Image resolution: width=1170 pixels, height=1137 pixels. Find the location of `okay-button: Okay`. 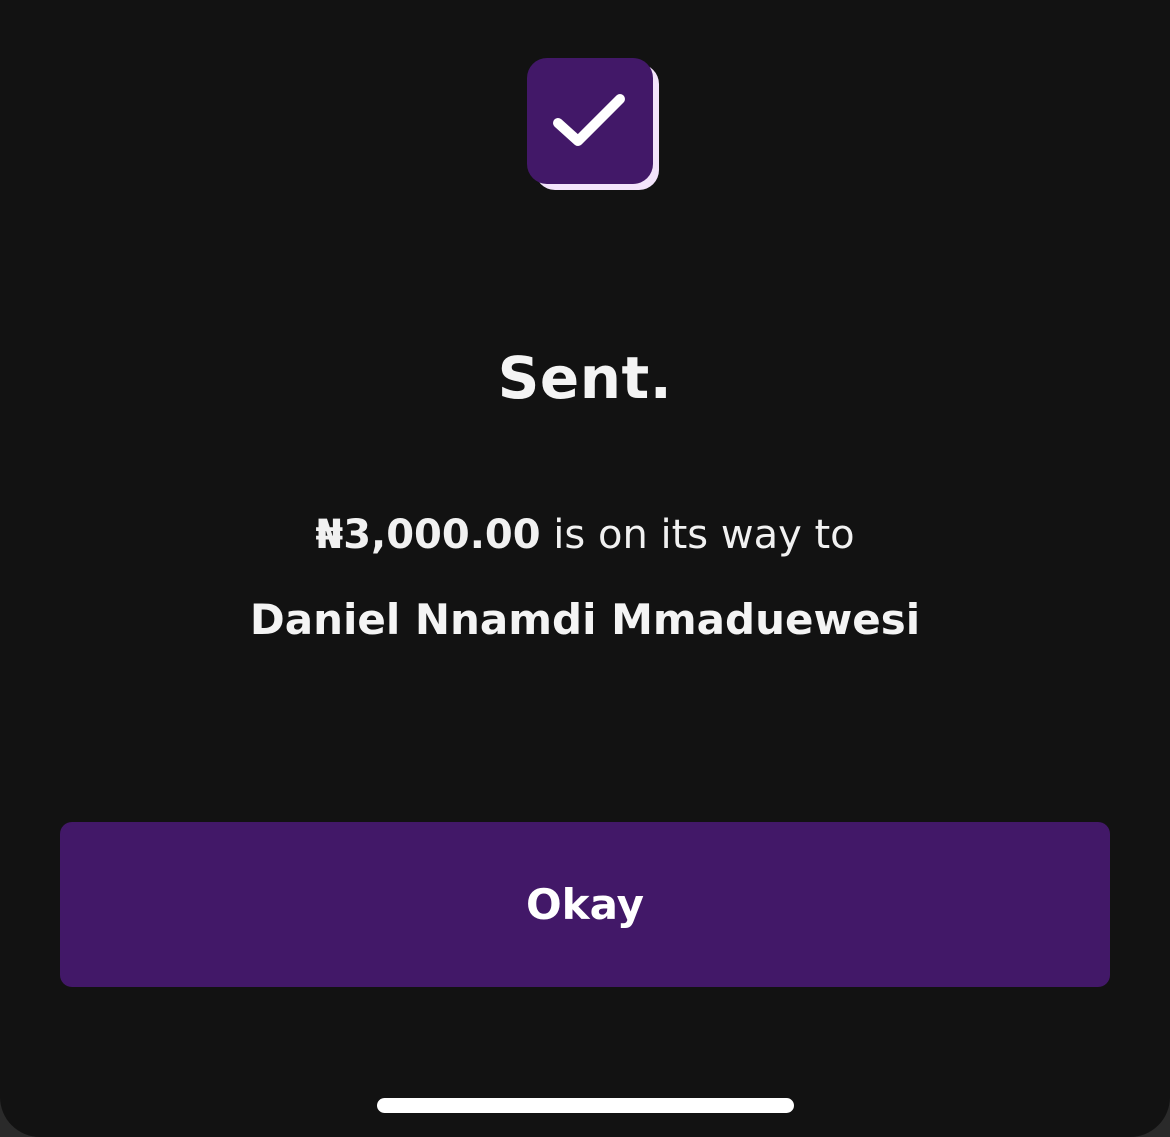

okay-button: Okay is located at coordinates (585, 904).